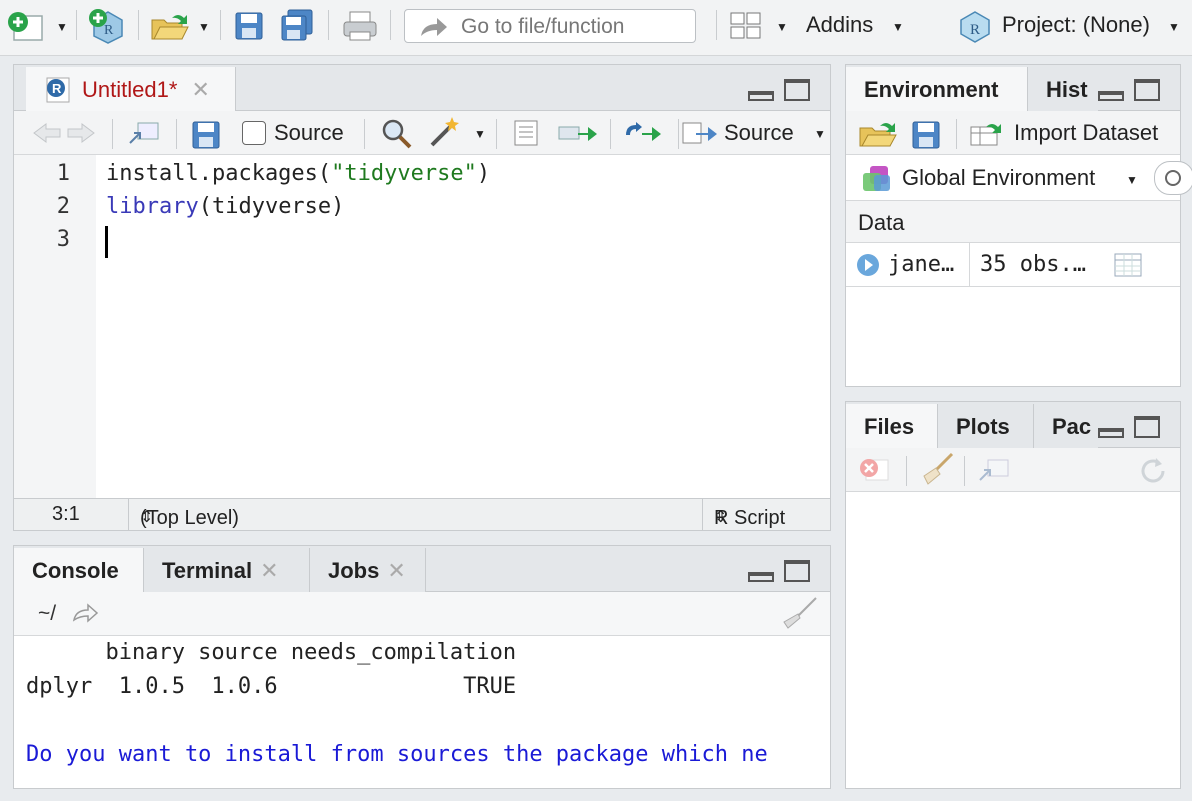 The image size is (1192, 801). I want to click on save-workspace-icon, so click(926, 135).